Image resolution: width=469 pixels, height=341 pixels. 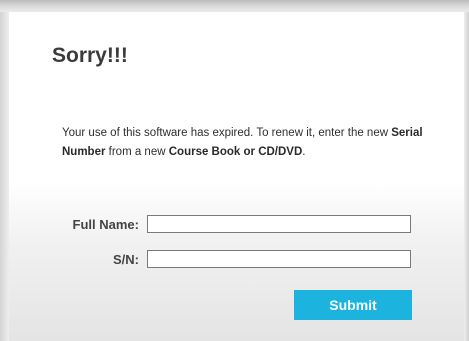 I want to click on serial-number-input, so click(x=279, y=259).